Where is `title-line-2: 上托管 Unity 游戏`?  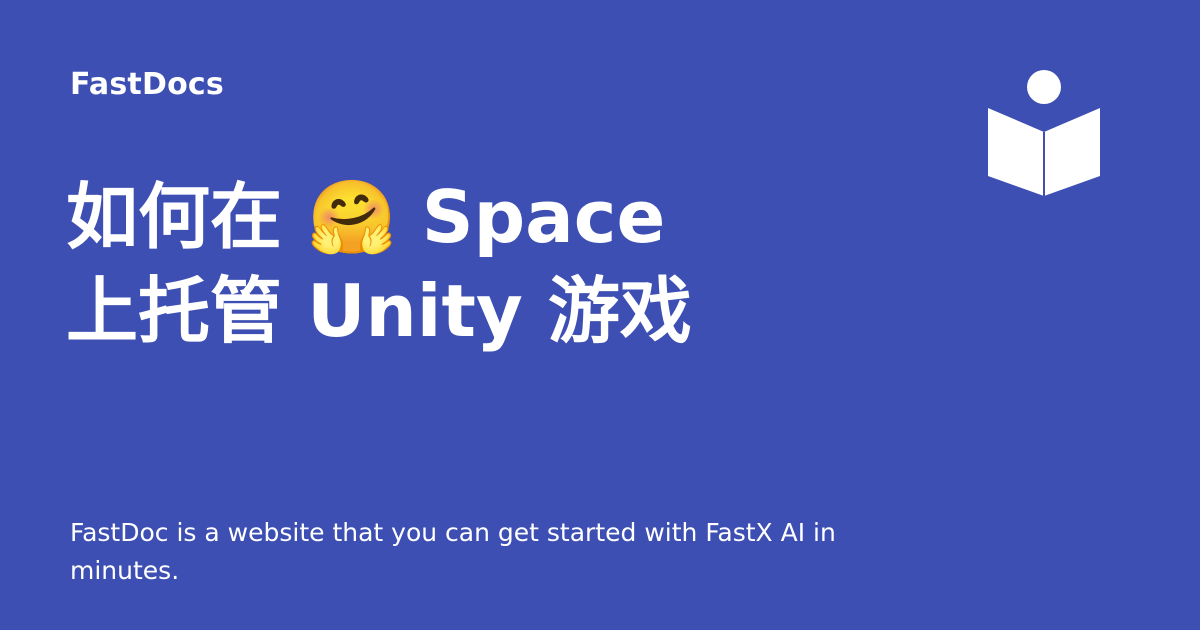 title-line-2: 上托管 Unity 游戏 is located at coordinates (379, 311).